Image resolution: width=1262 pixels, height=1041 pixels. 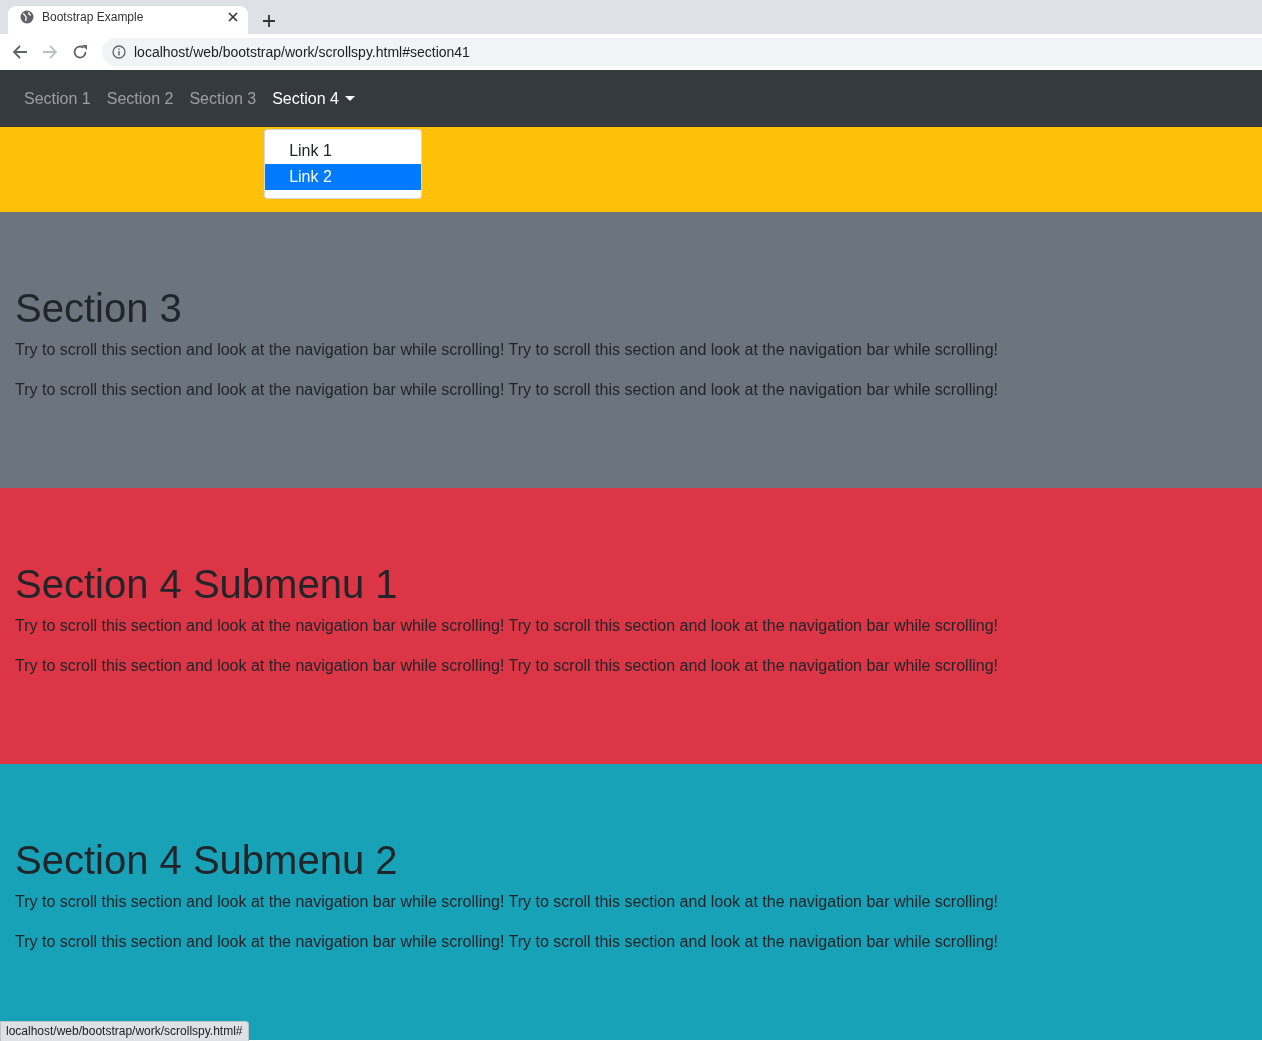 I want to click on info-icon, so click(x=119, y=52).